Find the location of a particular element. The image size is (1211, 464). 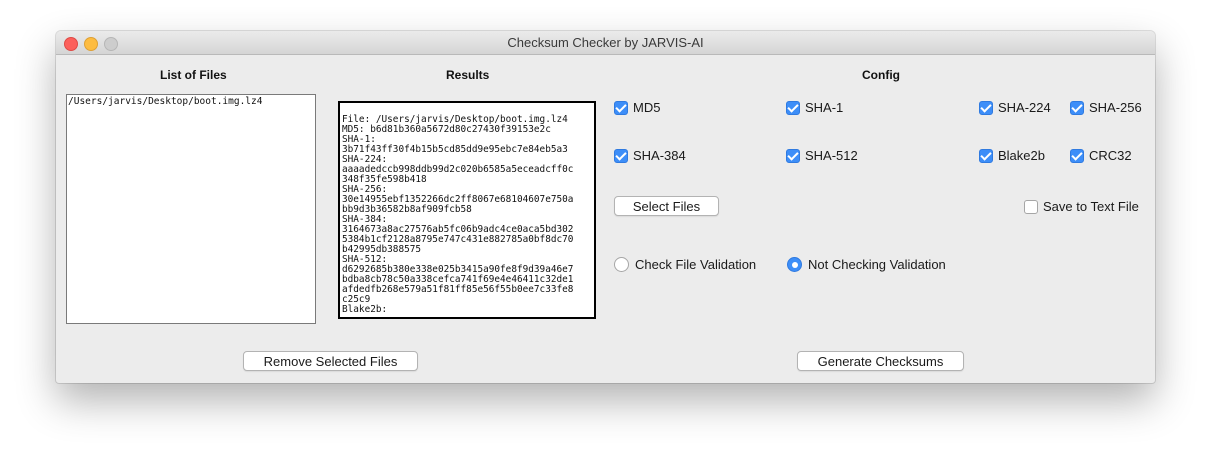

crc32-checkbox: CRC32 is located at coordinates (1101, 155).